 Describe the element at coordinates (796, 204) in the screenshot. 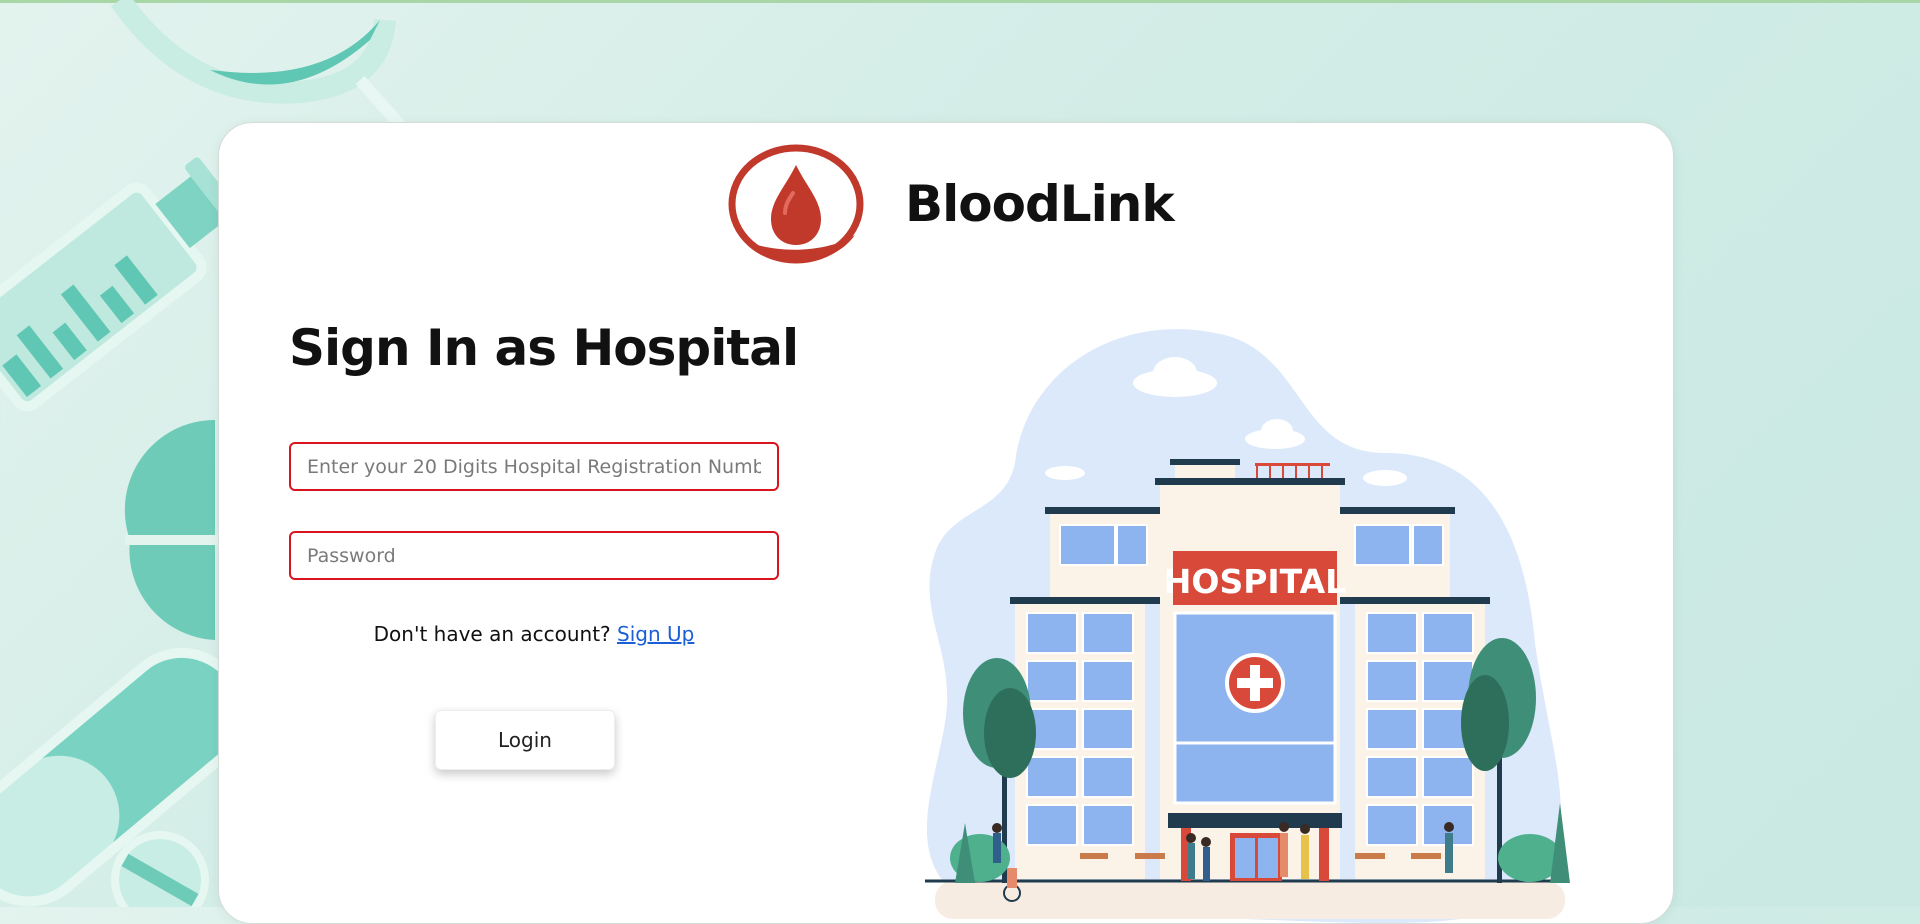

I see `blood-drop-hand-icon` at that location.